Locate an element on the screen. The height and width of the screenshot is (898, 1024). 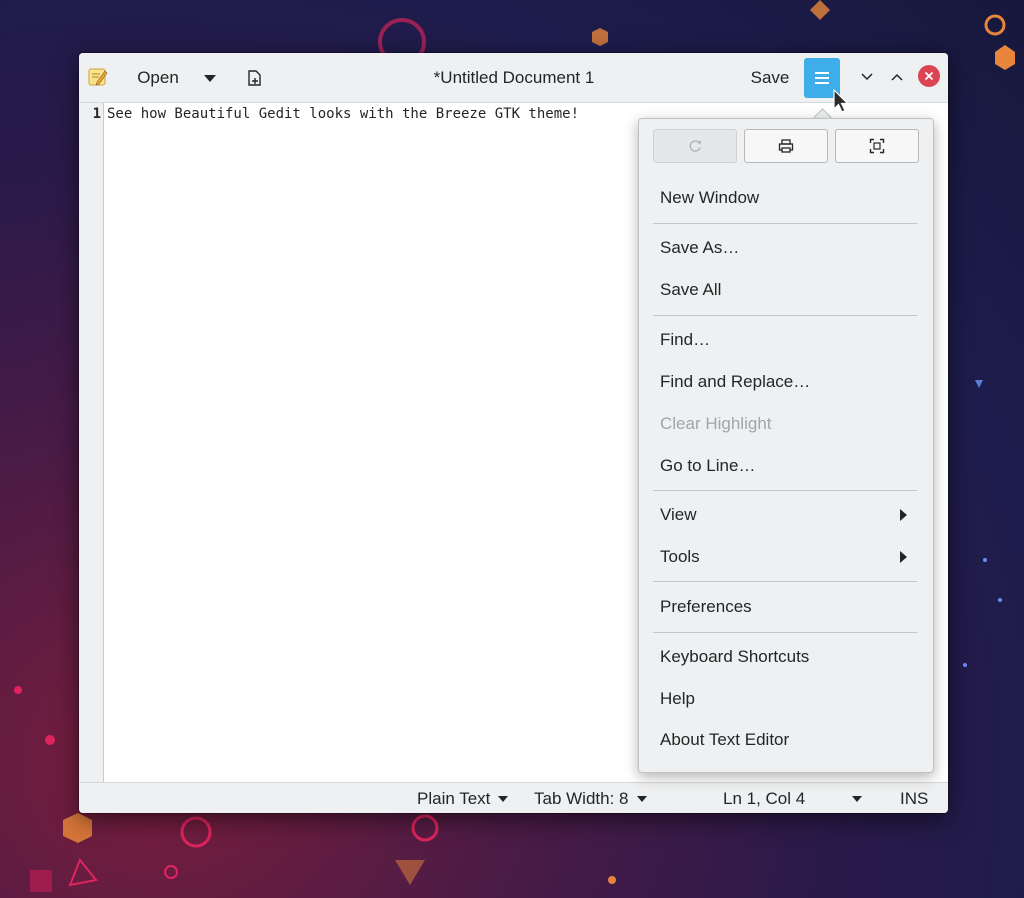
document-title: *Untitled Document 1 is located at coordinates (514, 77).